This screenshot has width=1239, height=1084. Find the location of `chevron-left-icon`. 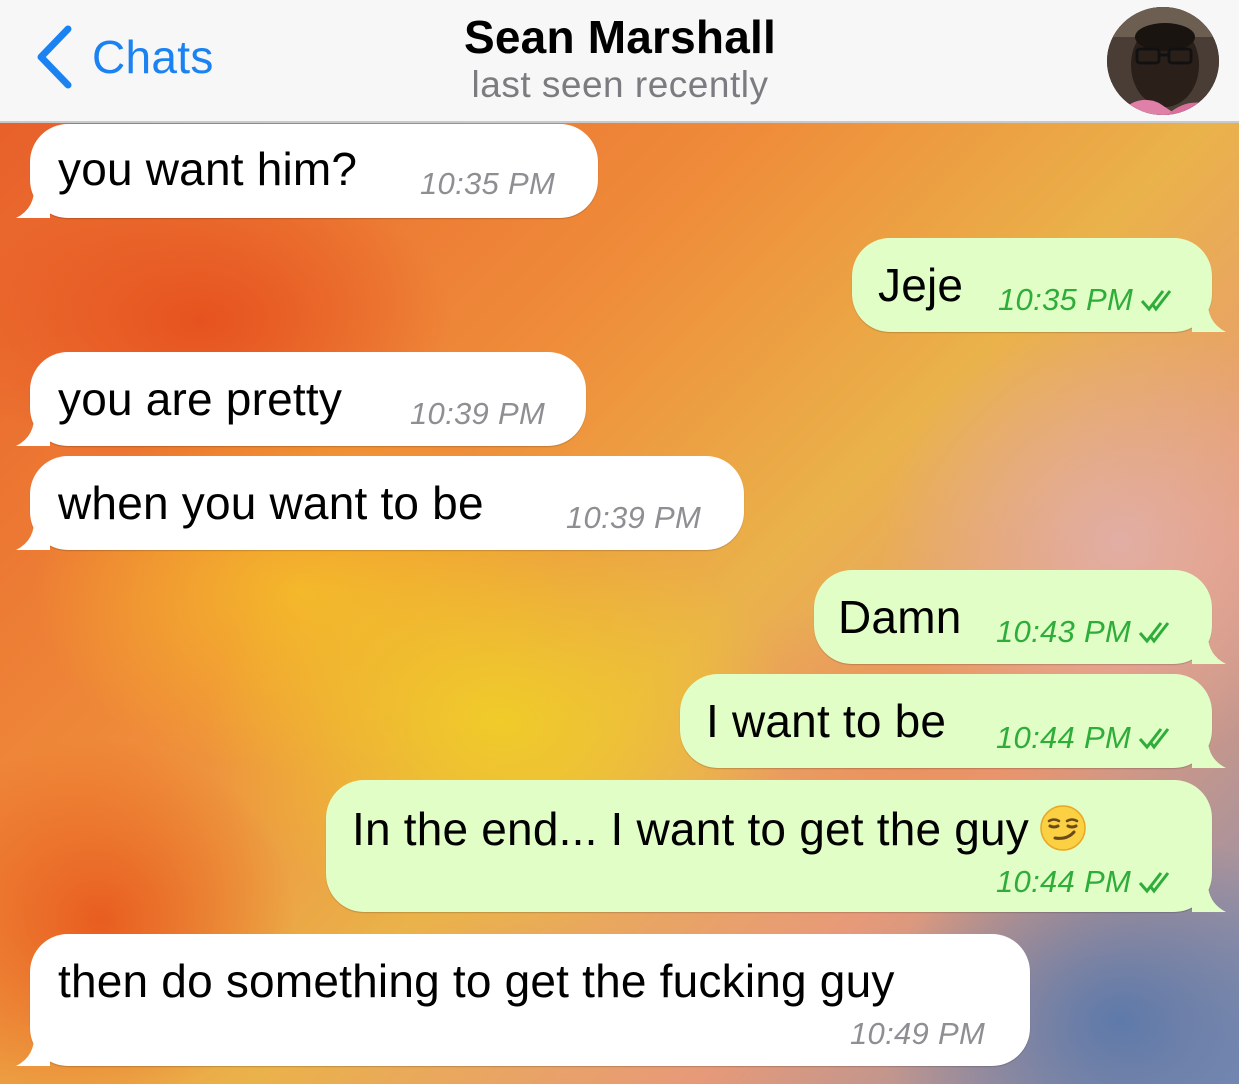

chevron-left-icon is located at coordinates (54, 57).